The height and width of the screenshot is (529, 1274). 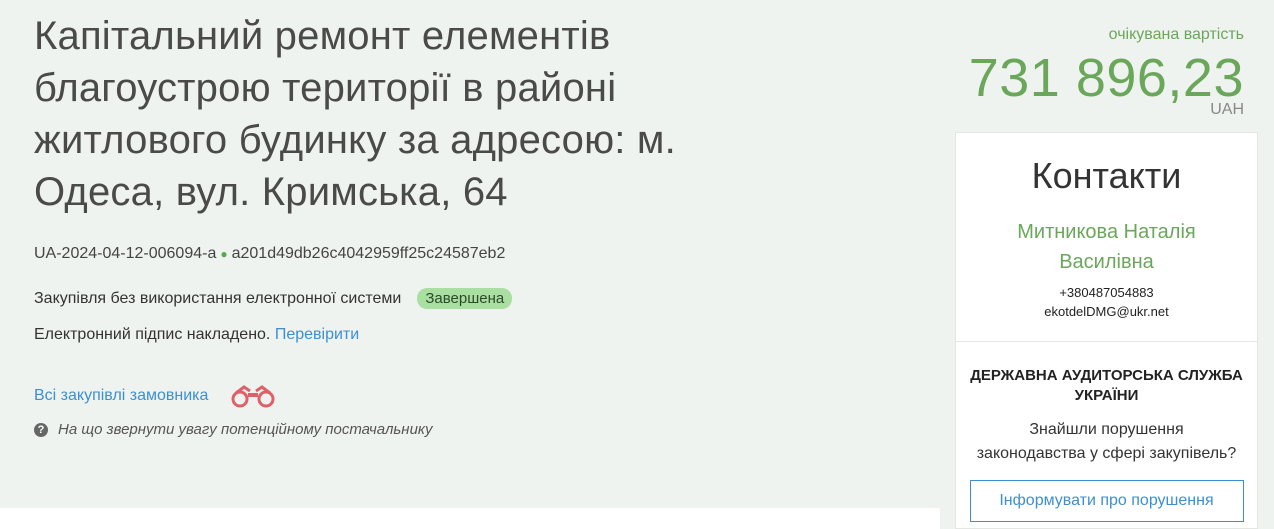 What do you see at coordinates (121, 396) in the screenshot?
I see `all-procurements-link: Всі закупівлі замовника` at bounding box center [121, 396].